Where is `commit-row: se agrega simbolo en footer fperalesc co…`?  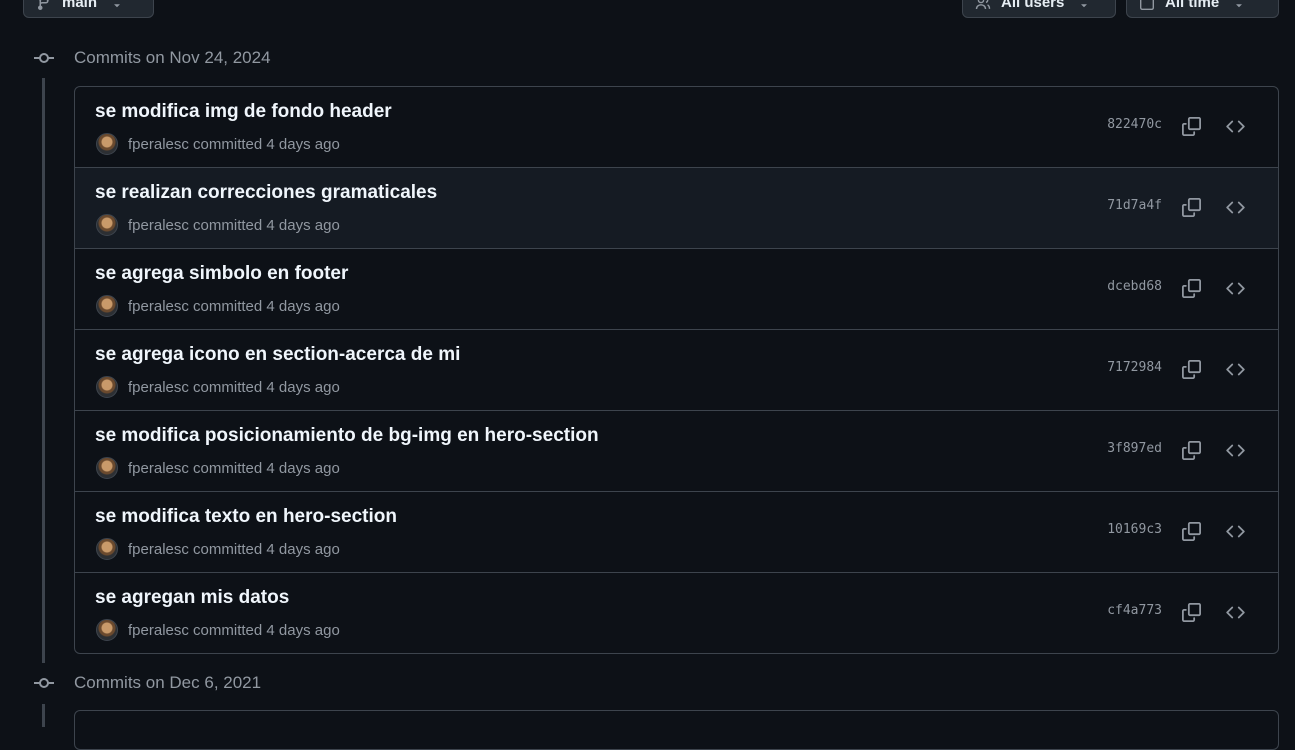
commit-row: se agrega simbolo en footer fperalesc co… is located at coordinates (676, 288).